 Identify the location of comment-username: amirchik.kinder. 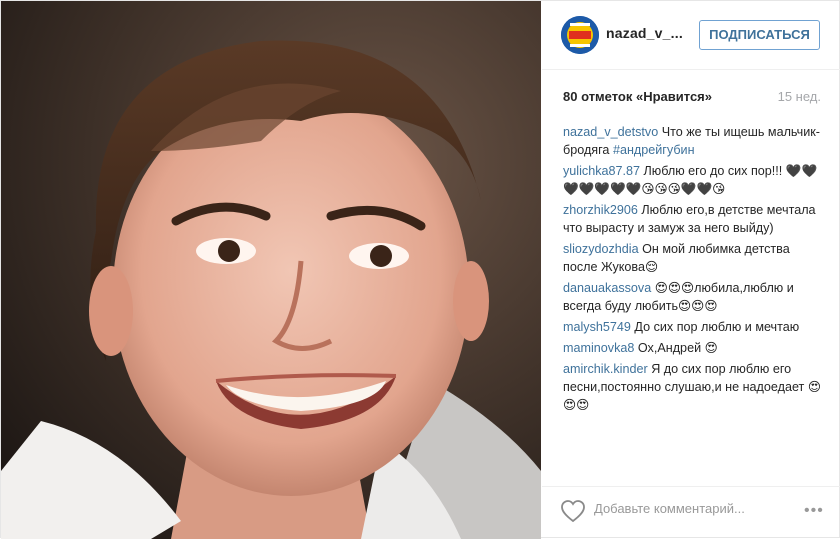
(605, 369).